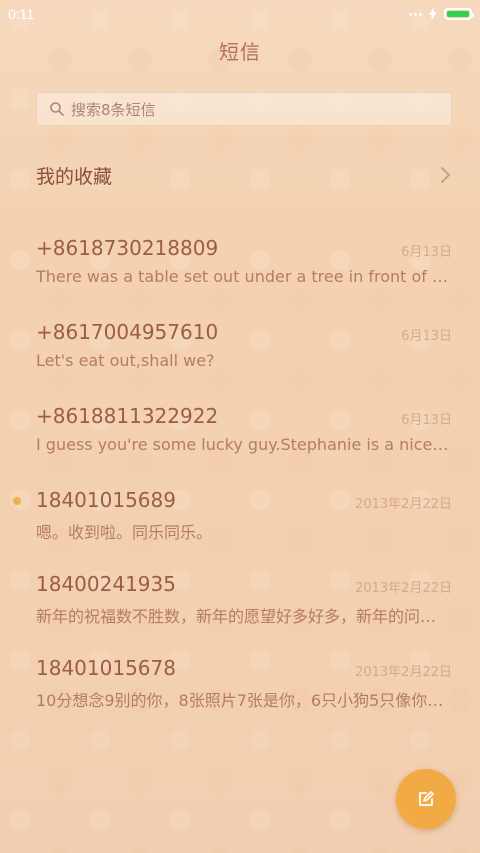 The width and height of the screenshot is (480, 853). Describe the element at coordinates (57, 109) in the screenshot. I see `search-icon` at that location.